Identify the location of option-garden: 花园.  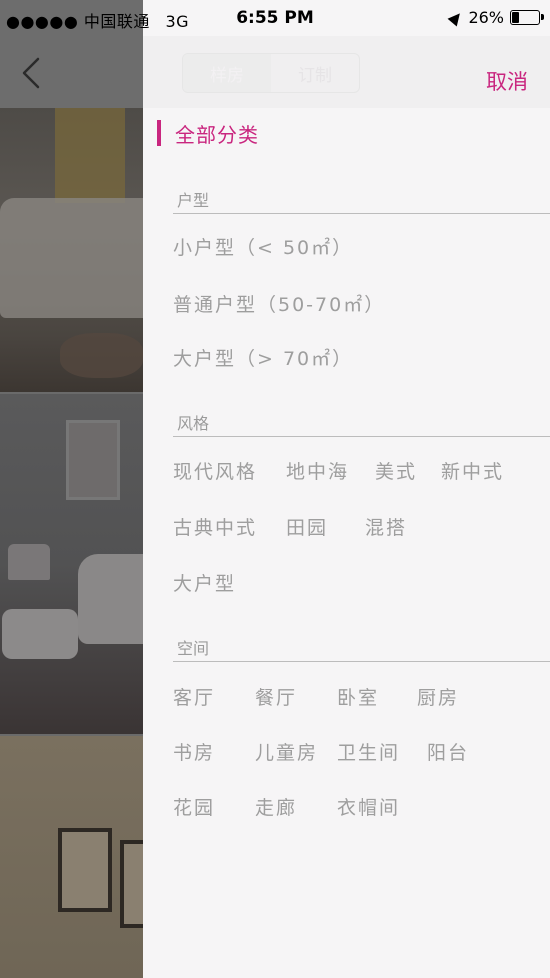
(194, 806).